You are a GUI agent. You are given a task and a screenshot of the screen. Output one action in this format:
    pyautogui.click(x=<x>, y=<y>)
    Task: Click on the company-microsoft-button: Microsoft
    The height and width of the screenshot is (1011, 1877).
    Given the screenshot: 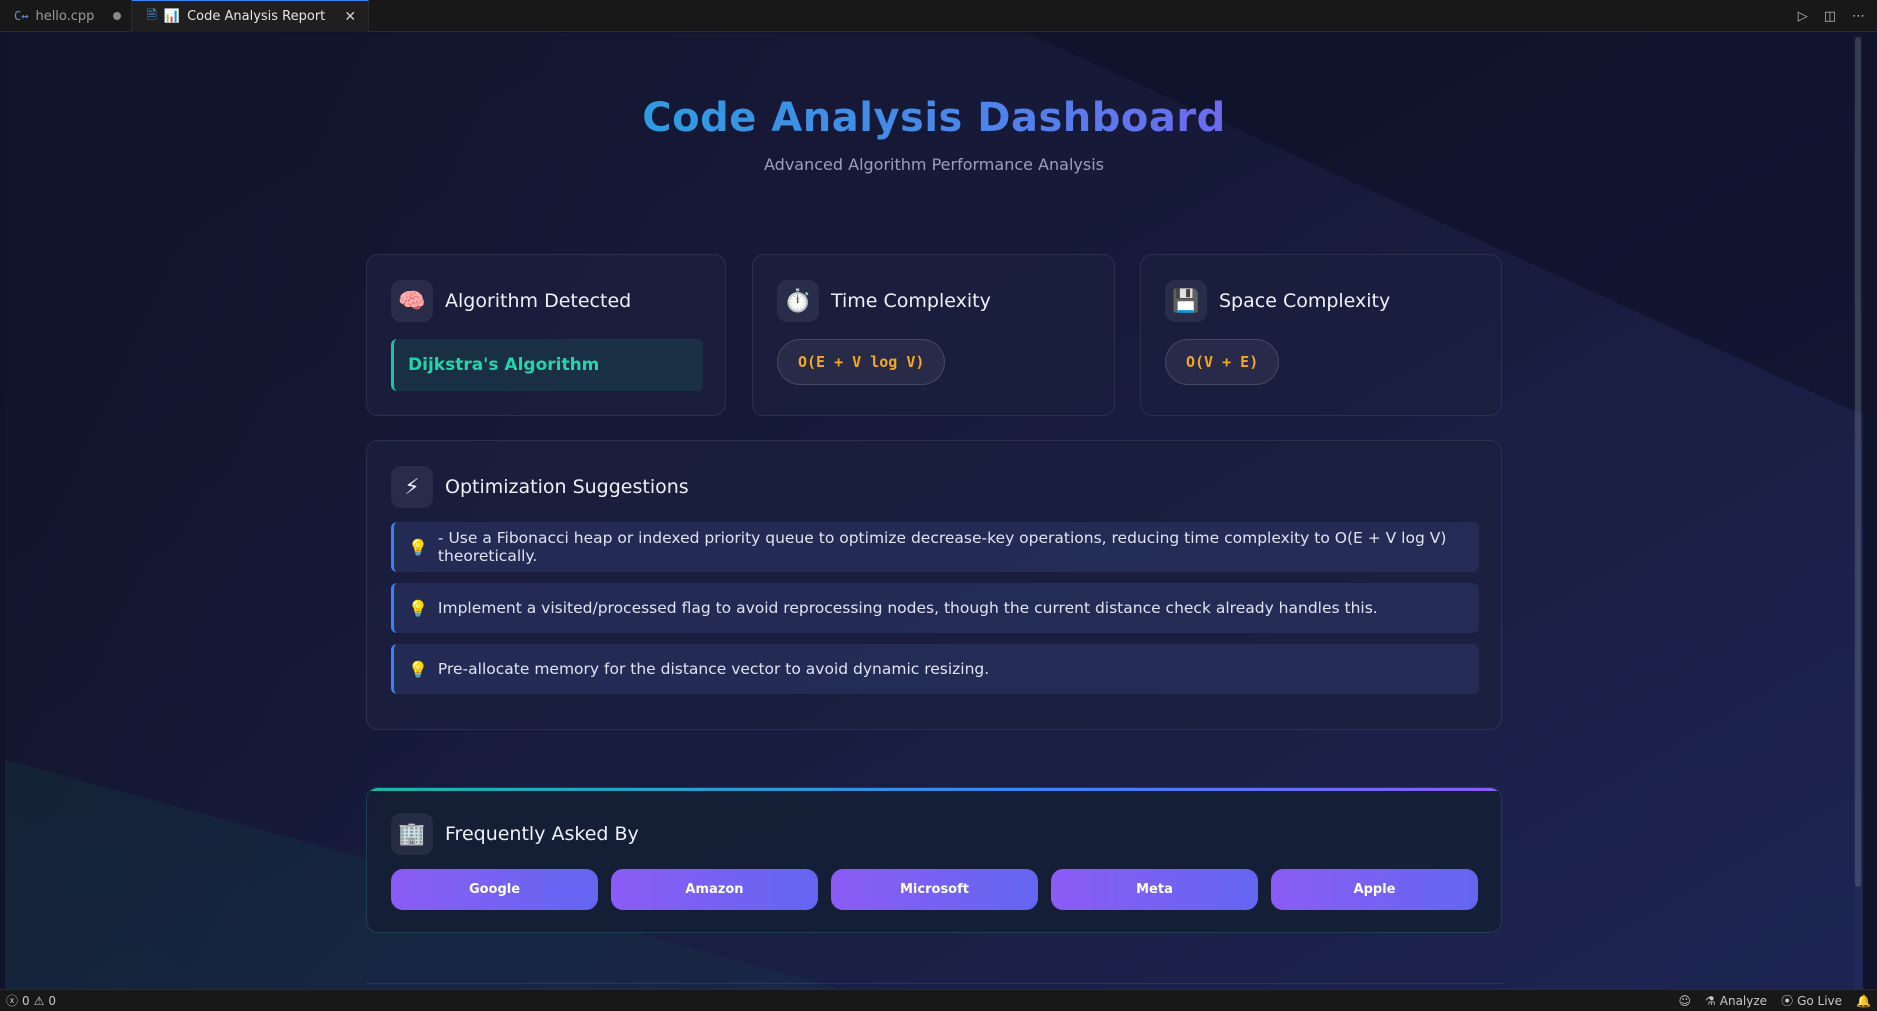 What is the action you would take?
    pyautogui.click(x=934, y=889)
    